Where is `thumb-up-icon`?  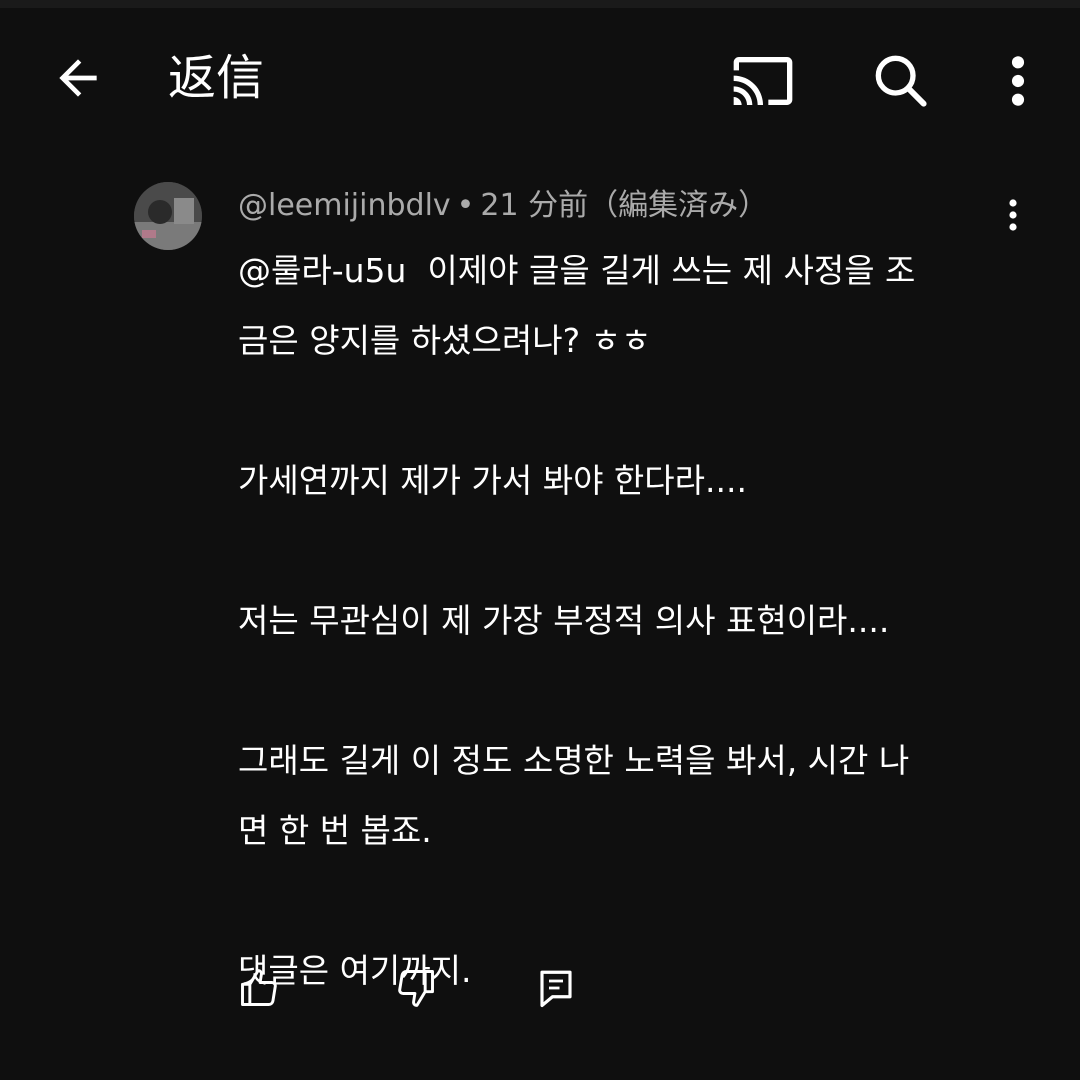 thumb-up-icon is located at coordinates (259, 987).